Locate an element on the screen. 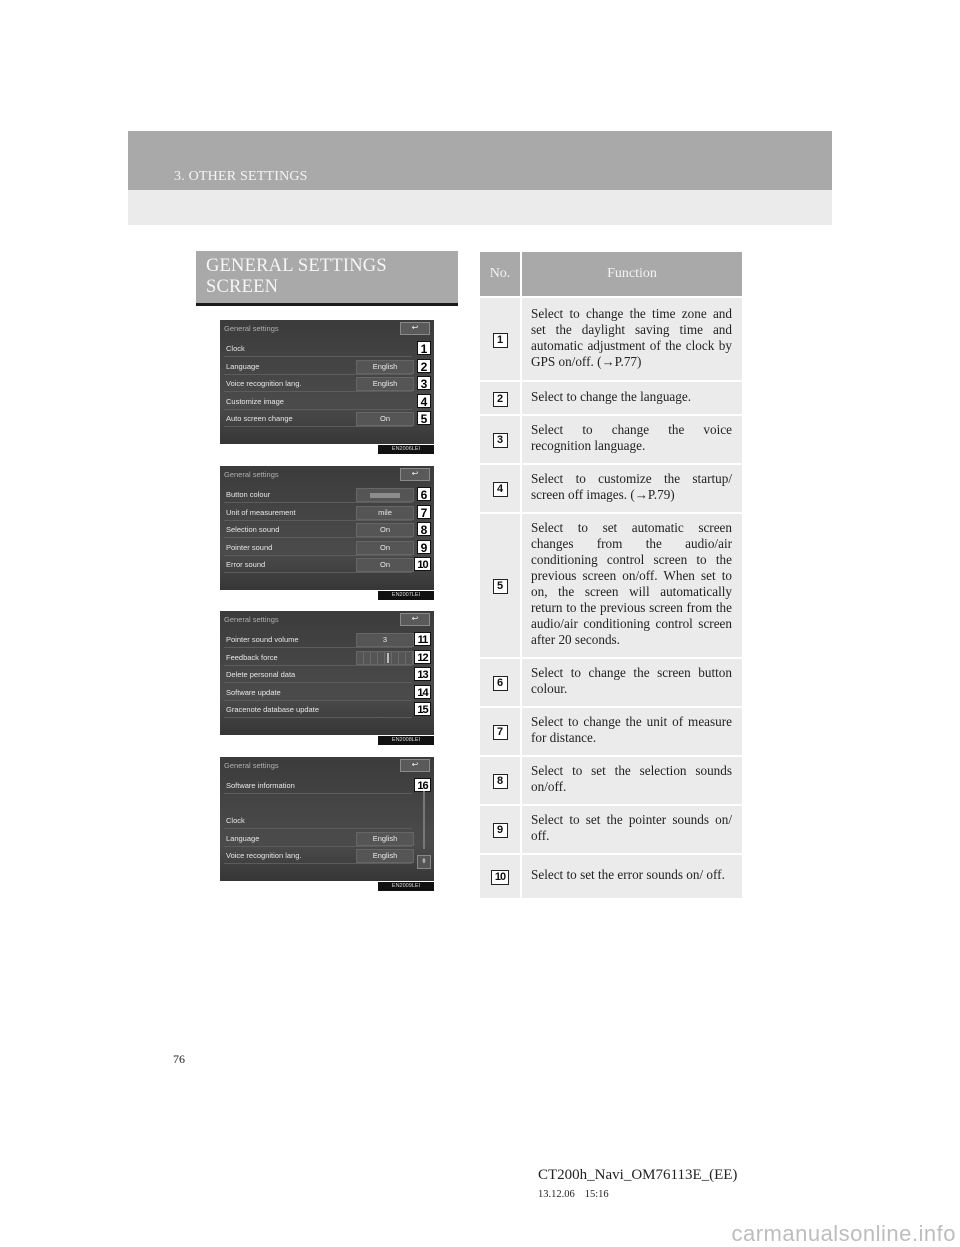  image-code: EN2006LEI is located at coordinates (406, 449).